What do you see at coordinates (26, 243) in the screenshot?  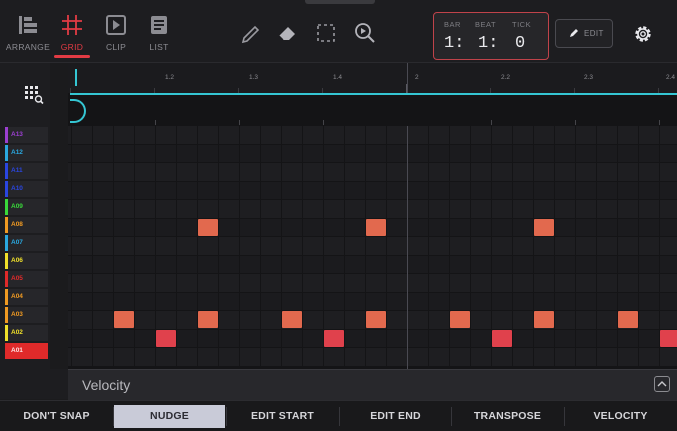 I see `pad-row-a07: A07` at bounding box center [26, 243].